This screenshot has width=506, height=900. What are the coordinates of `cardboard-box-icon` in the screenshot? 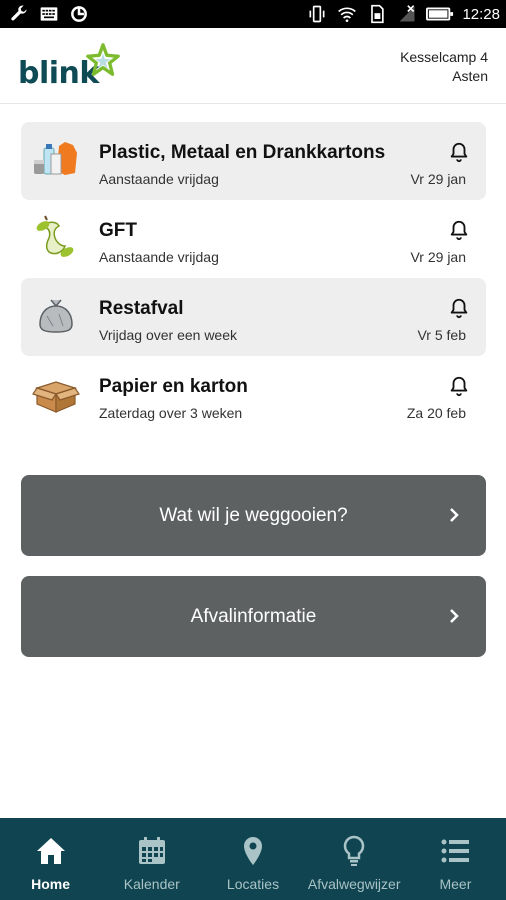 It's located at (56, 397).